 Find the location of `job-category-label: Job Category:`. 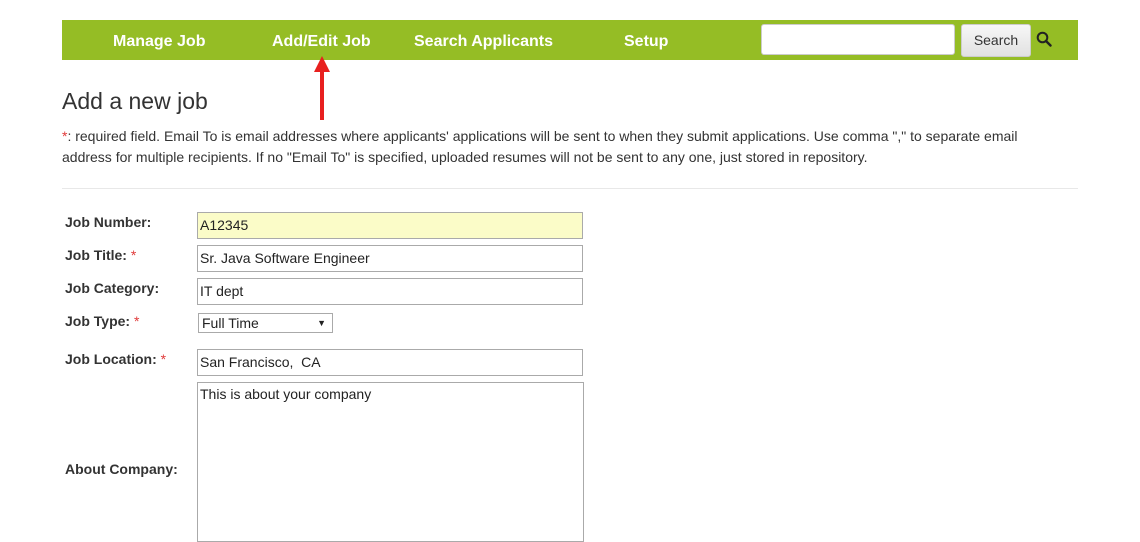

job-category-label: Job Category: is located at coordinates (112, 288).